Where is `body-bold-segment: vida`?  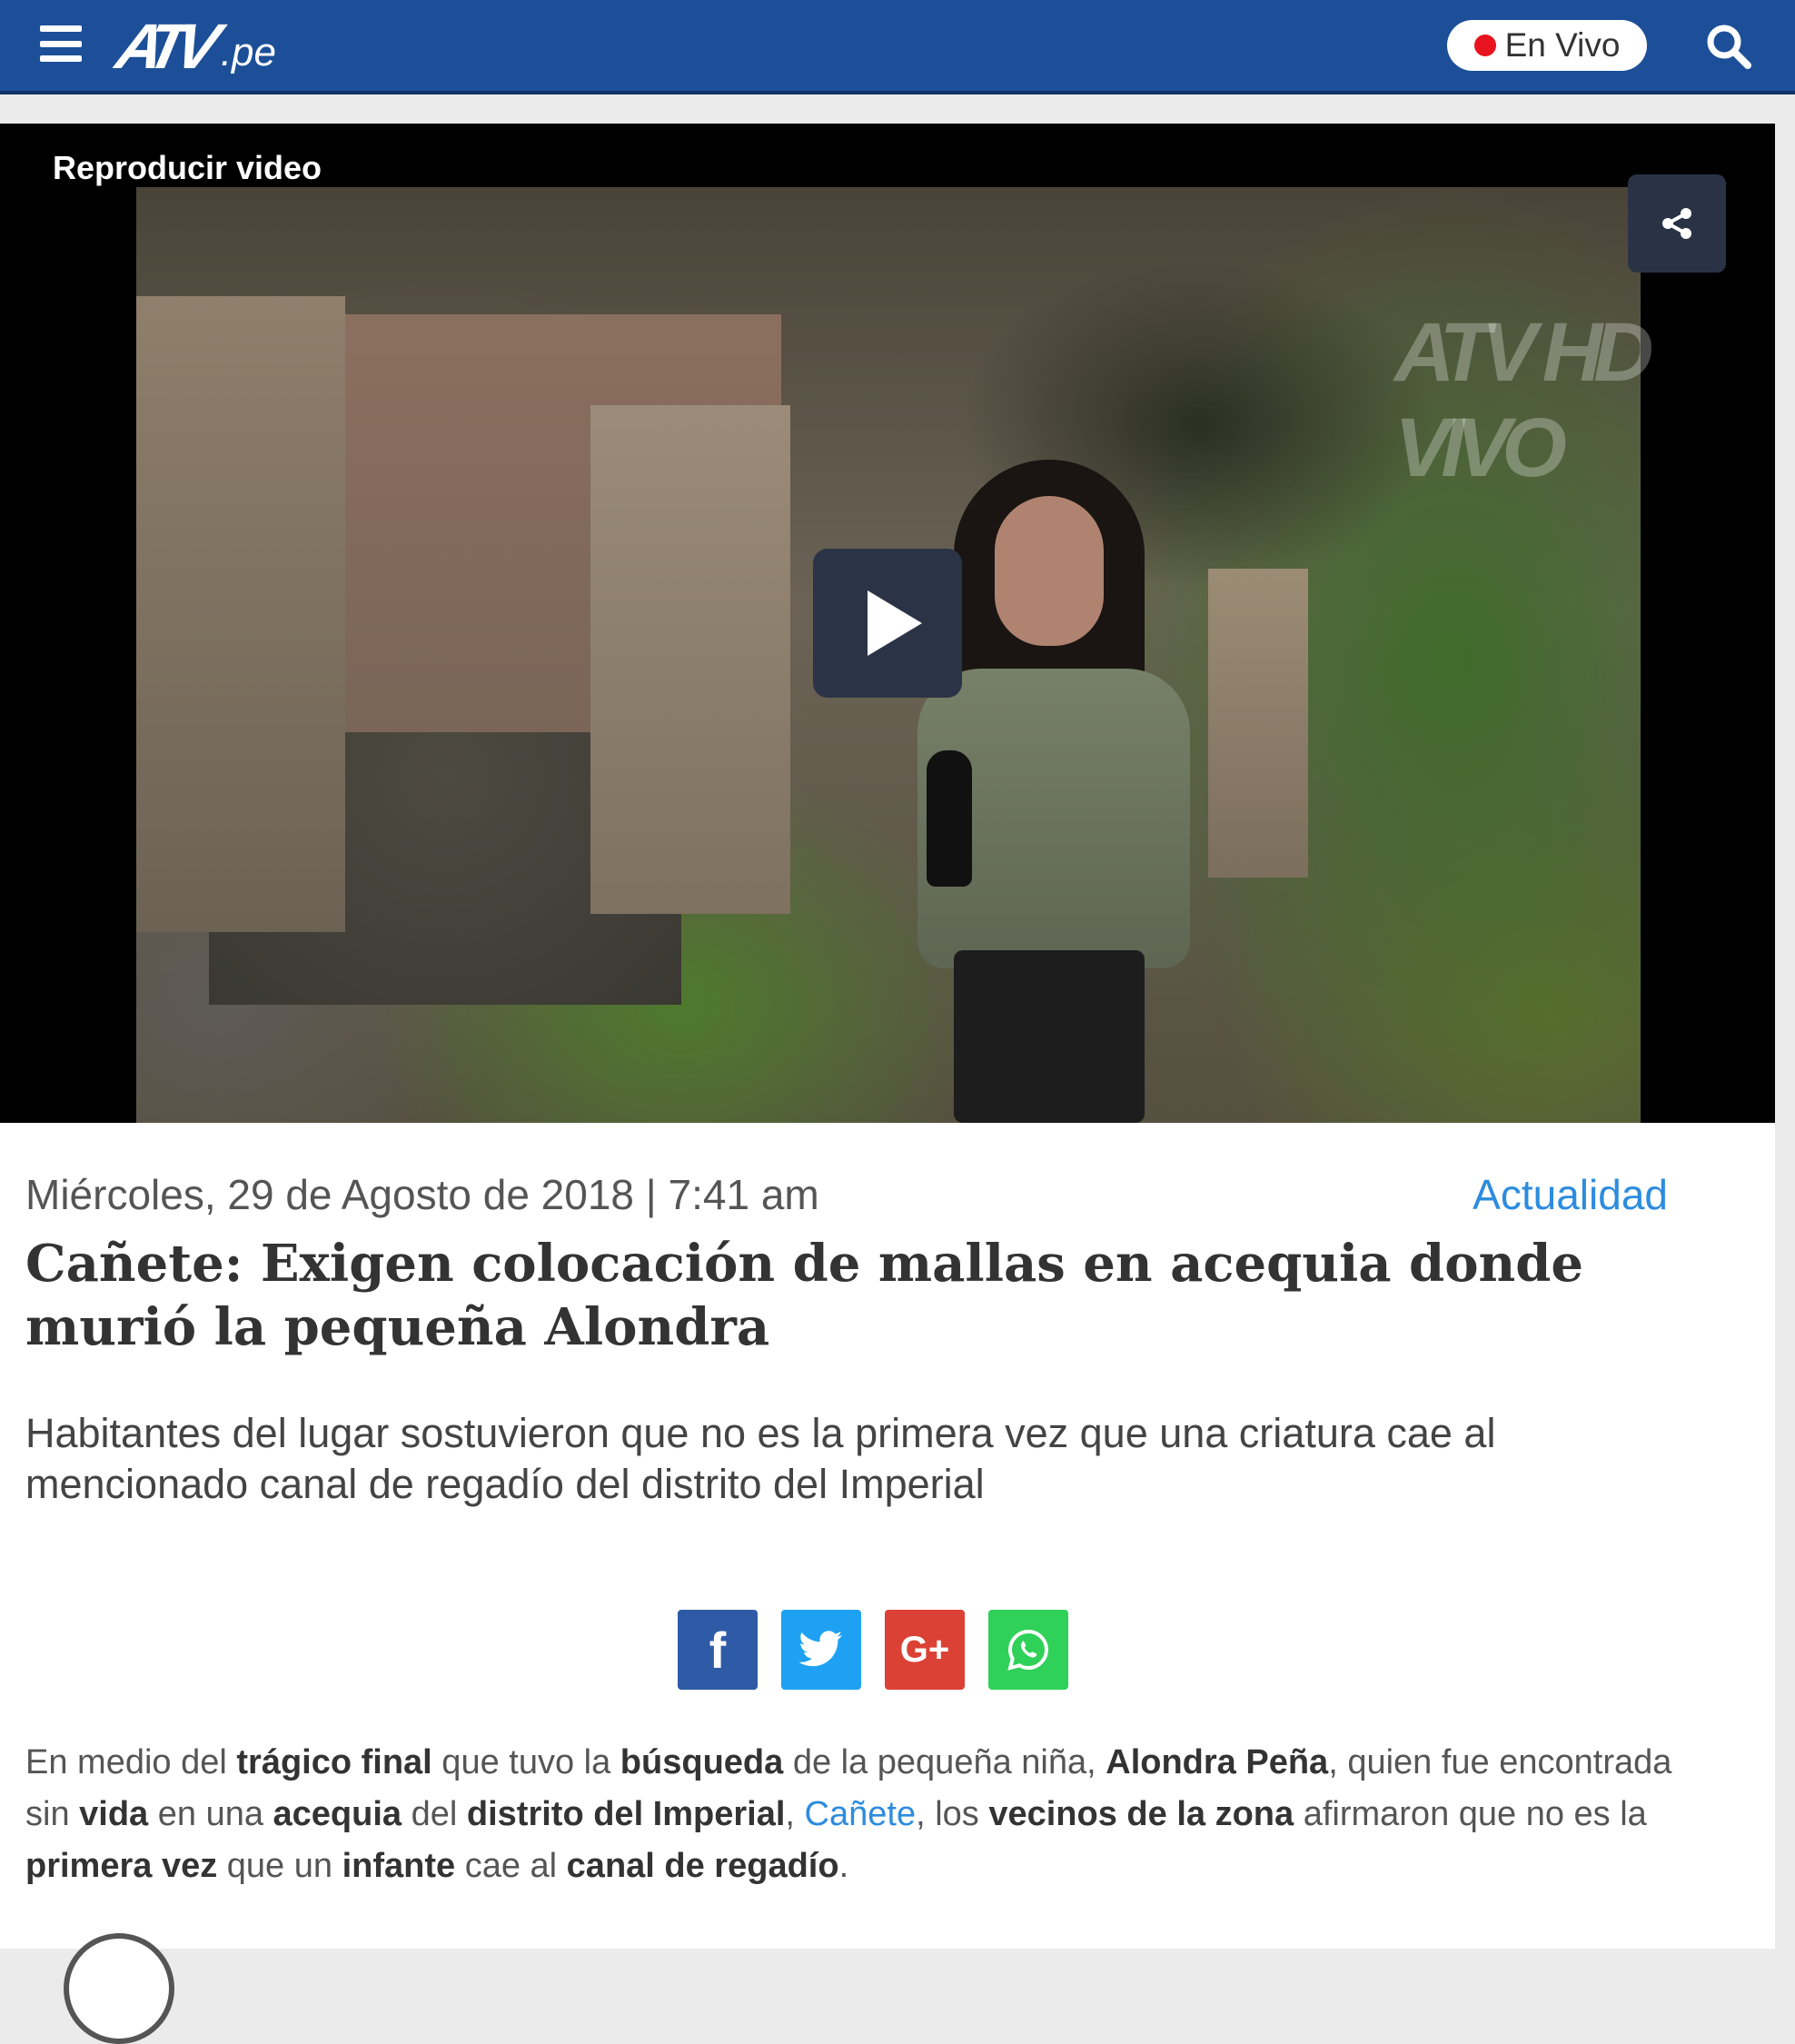
body-bold-segment: vida is located at coordinates (114, 1814).